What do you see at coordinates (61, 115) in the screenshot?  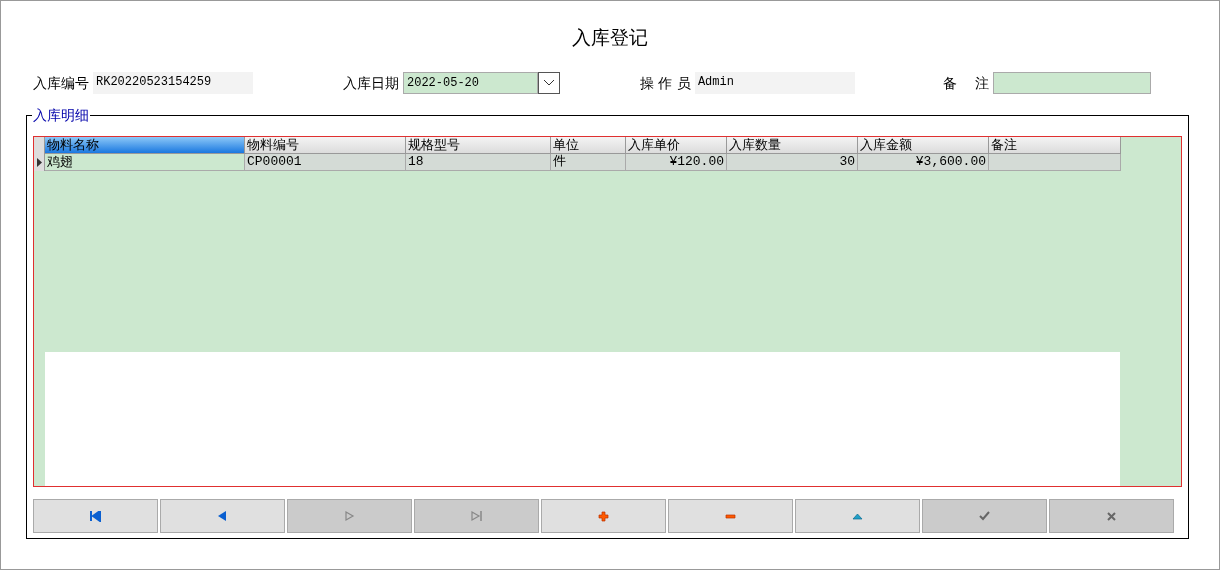 I see `group-title: 入库明细` at bounding box center [61, 115].